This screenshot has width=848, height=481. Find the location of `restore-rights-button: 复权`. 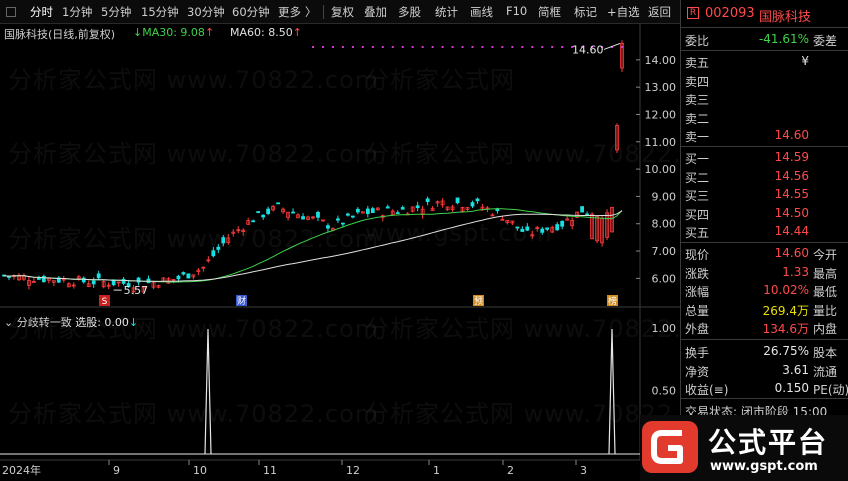

restore-rights-button: 复权 is located at coordinates (342, 12).